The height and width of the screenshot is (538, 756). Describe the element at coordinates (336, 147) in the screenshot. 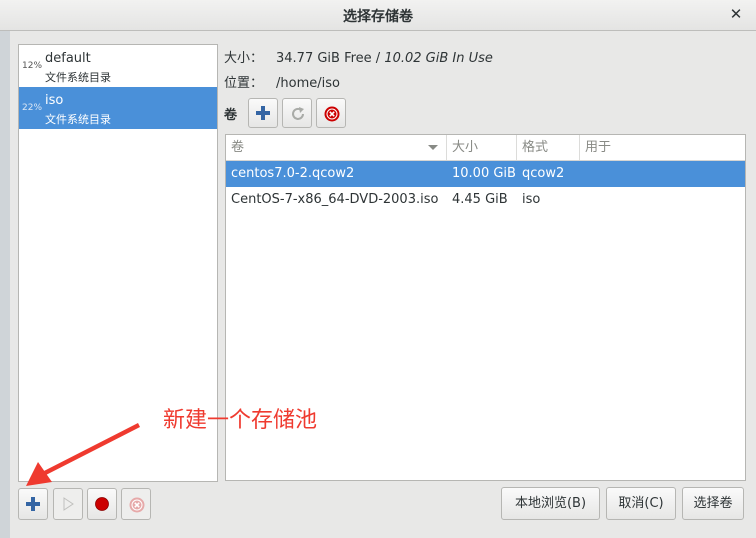

I see `column-header-volume: 卷` at that location.